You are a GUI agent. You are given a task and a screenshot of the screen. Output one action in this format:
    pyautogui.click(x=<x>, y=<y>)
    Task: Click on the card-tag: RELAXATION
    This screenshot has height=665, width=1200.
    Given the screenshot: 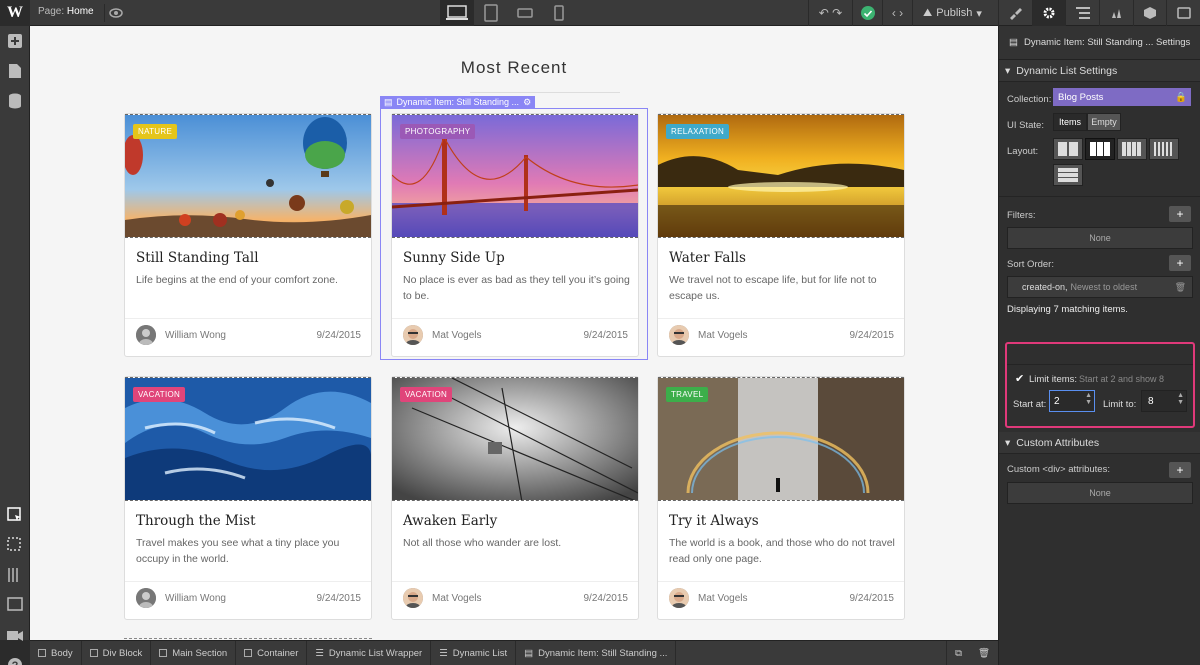 What is the action you would take?
    pyautogui.click(x=698, y=131)
    